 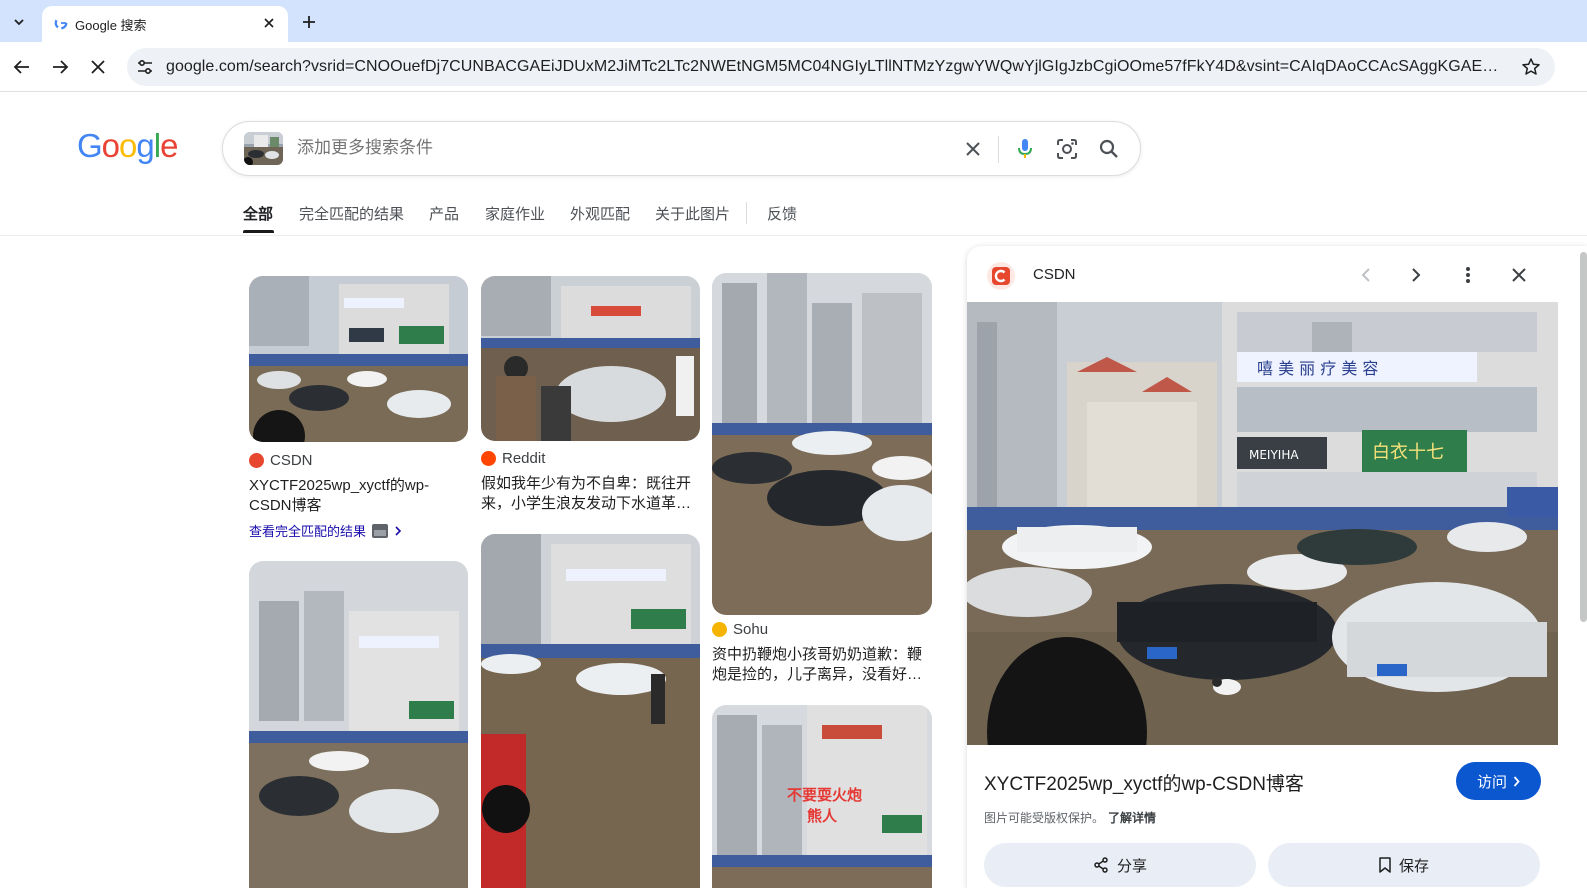 I want to click on query-image-thumbnail, so click(x=263, y=148).